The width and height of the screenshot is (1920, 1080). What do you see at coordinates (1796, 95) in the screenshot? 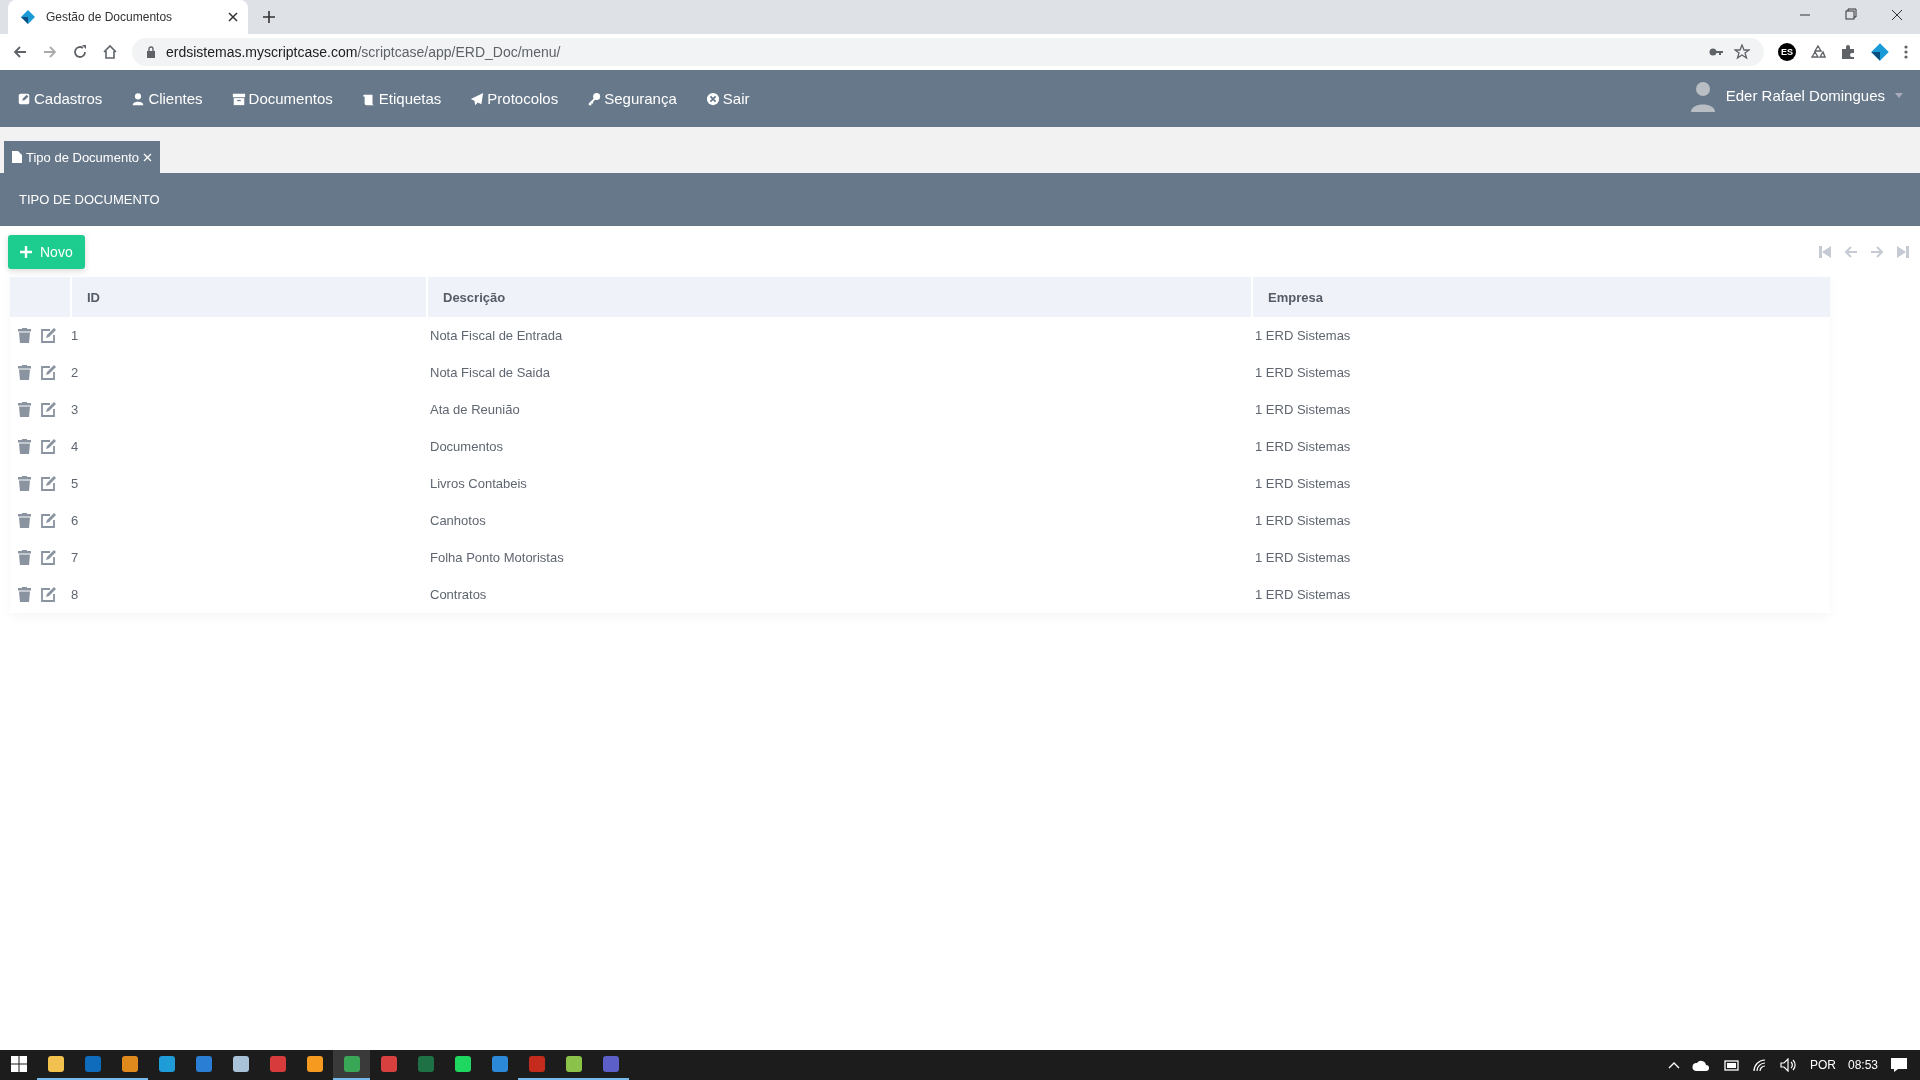
I see `user-menu: Eder Rafael Domingues` at bounding box center [1796, 95].